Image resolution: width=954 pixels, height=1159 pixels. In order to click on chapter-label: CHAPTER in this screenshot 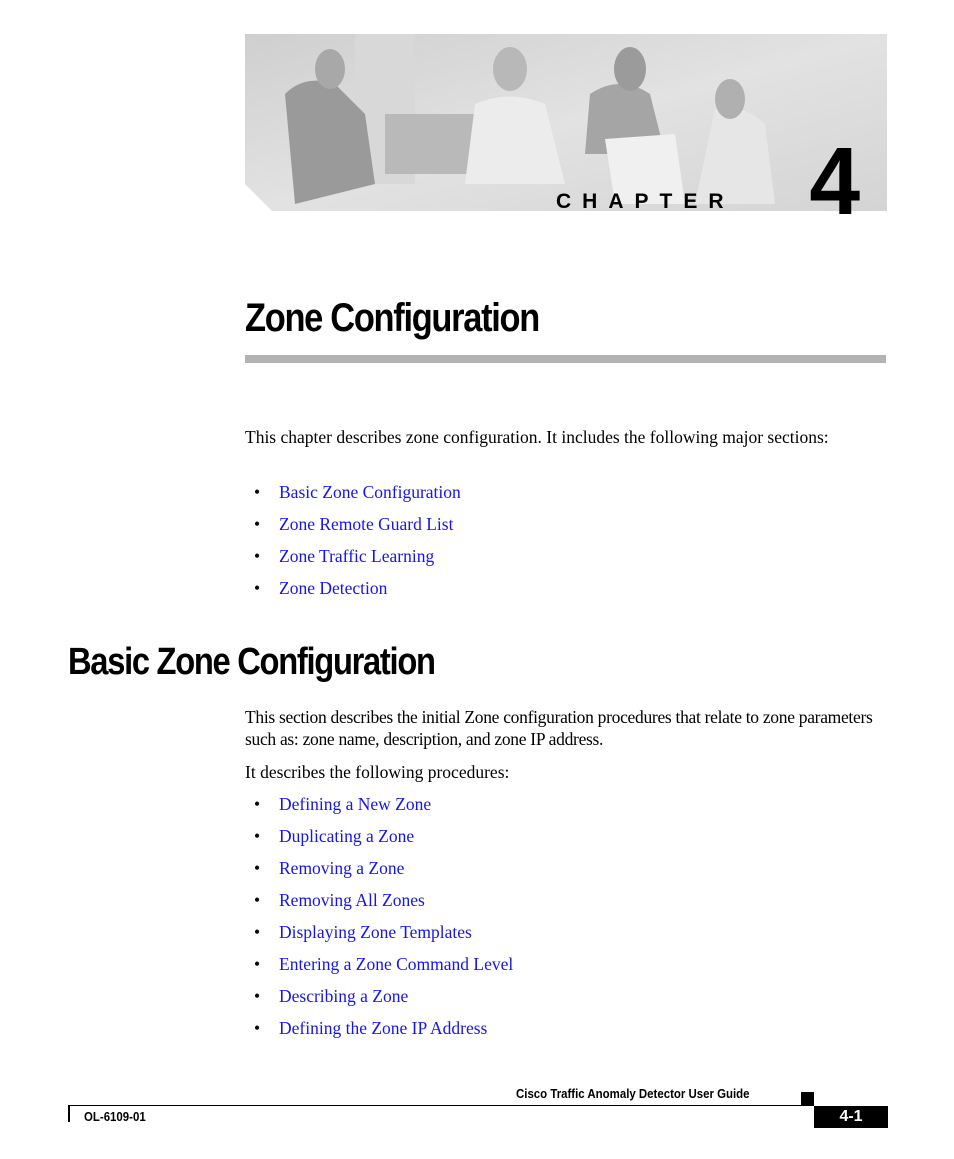, I will do `click(645, 201)`.